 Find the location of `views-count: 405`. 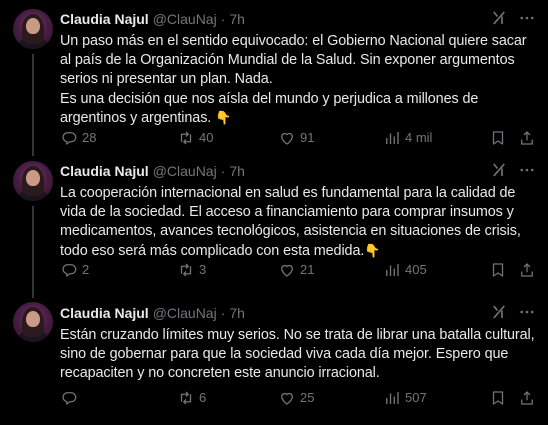

views-count: 405 is located at coordinates (416, 269).